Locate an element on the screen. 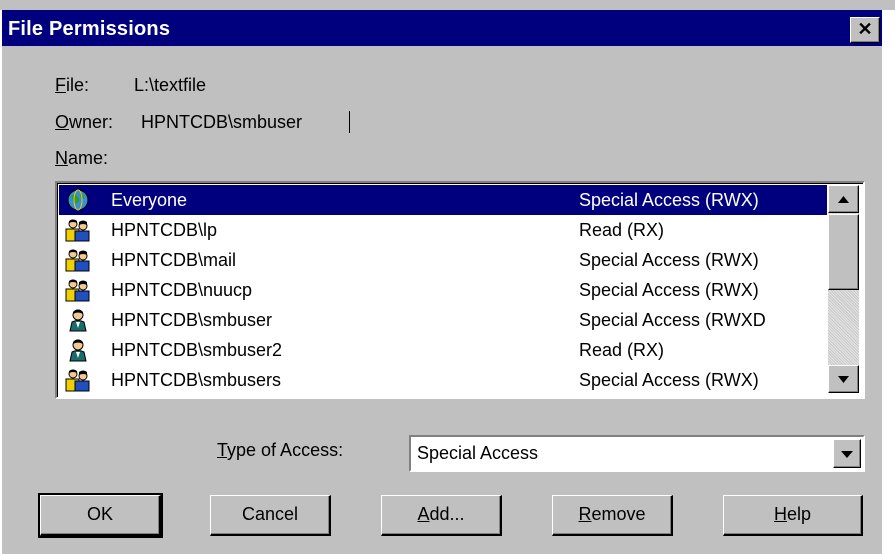 This screenshot has width=895, height=554. remove-button: Remove is located at coordinates (612, 515).